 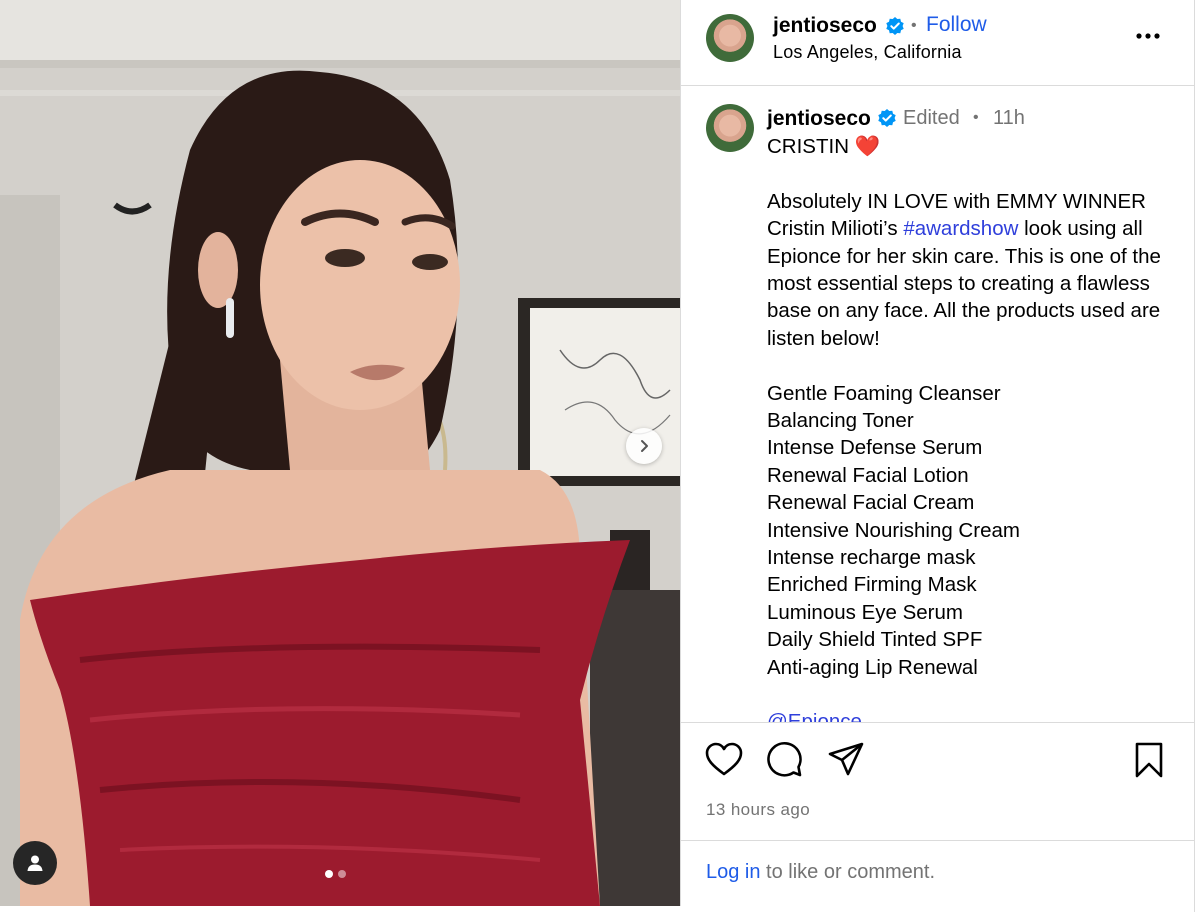 I want to click on carousel-indicator, so click(x=335, y=874).